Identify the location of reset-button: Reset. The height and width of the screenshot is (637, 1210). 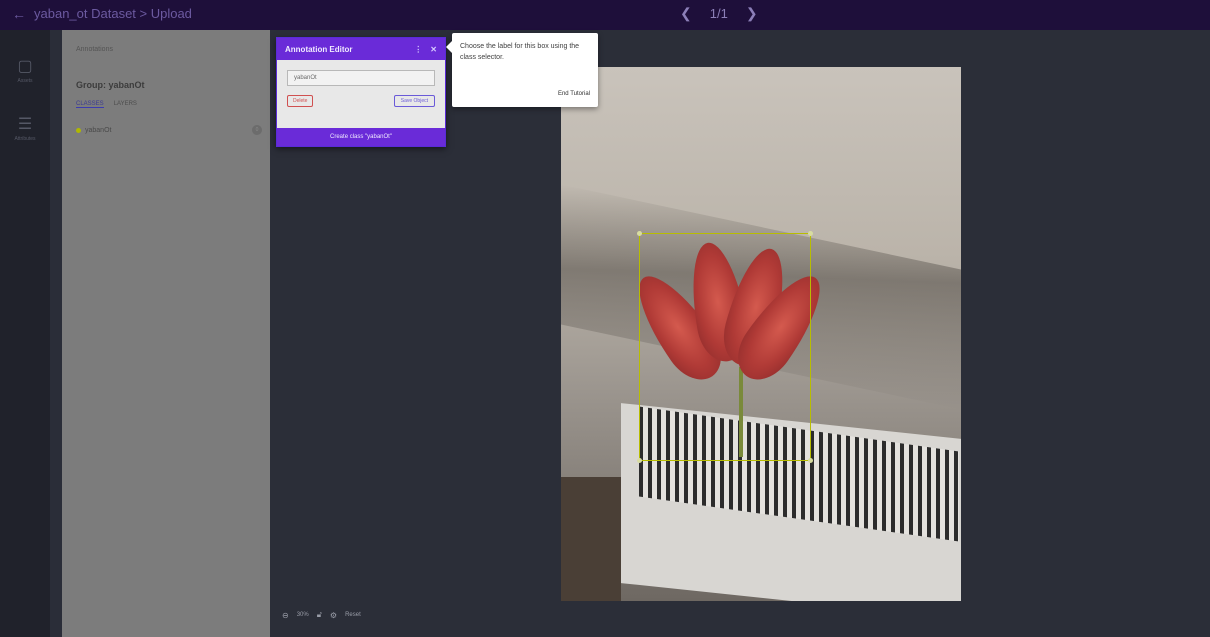
(353, 615).